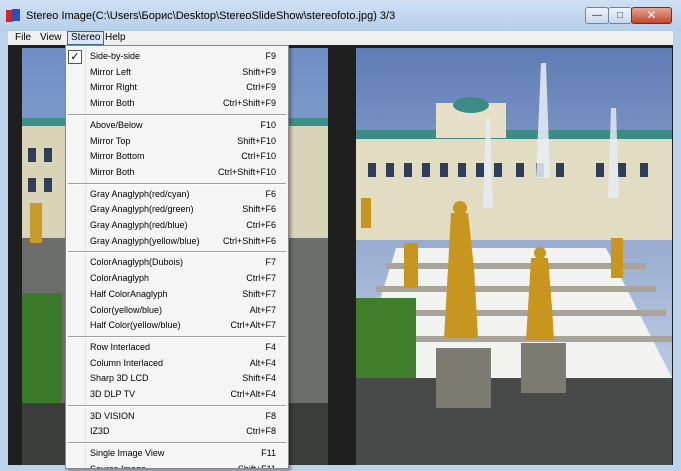 The image size is (681, 471). I want to click on stereo-menu-item: Source Image Shift+F11, so click(177, 465).